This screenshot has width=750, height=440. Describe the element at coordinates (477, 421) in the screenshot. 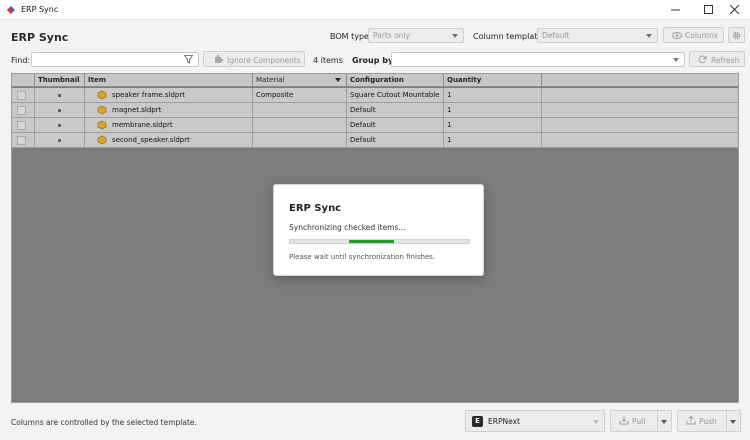

I see `erpnext-logo: E` at that location.